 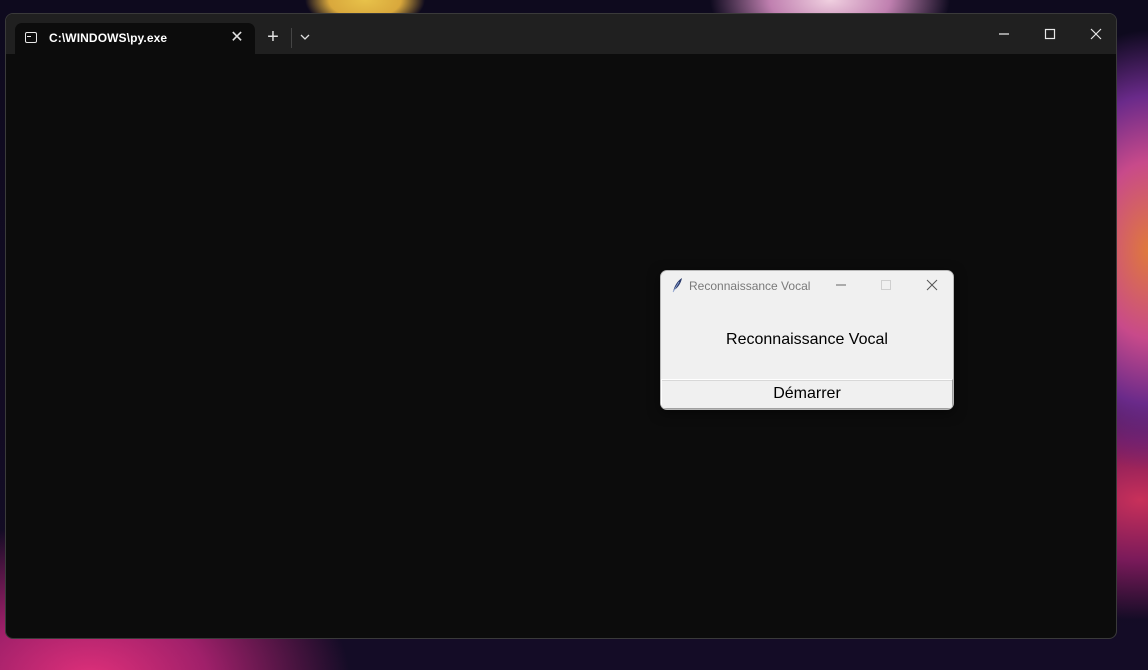 What do you see at coordinates (237, 38) in the screenshot?
I see `tab-close-icon: ✕` at bounding box center [237, 38].